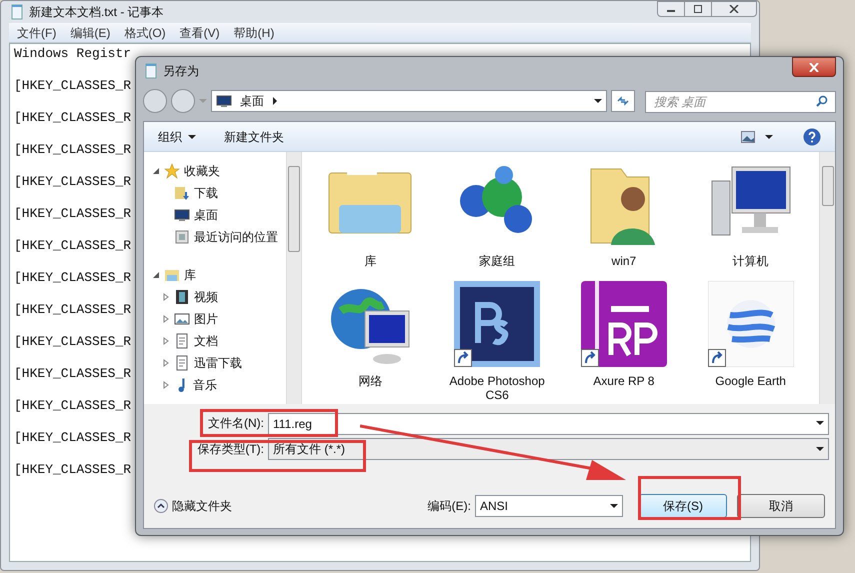 The height and width of the screenshot is (573, 855). Describe the element at coordinates (96, 12) in the screenshot. I see `window-title: 新建文本文档.txt - 记事本` at that location.